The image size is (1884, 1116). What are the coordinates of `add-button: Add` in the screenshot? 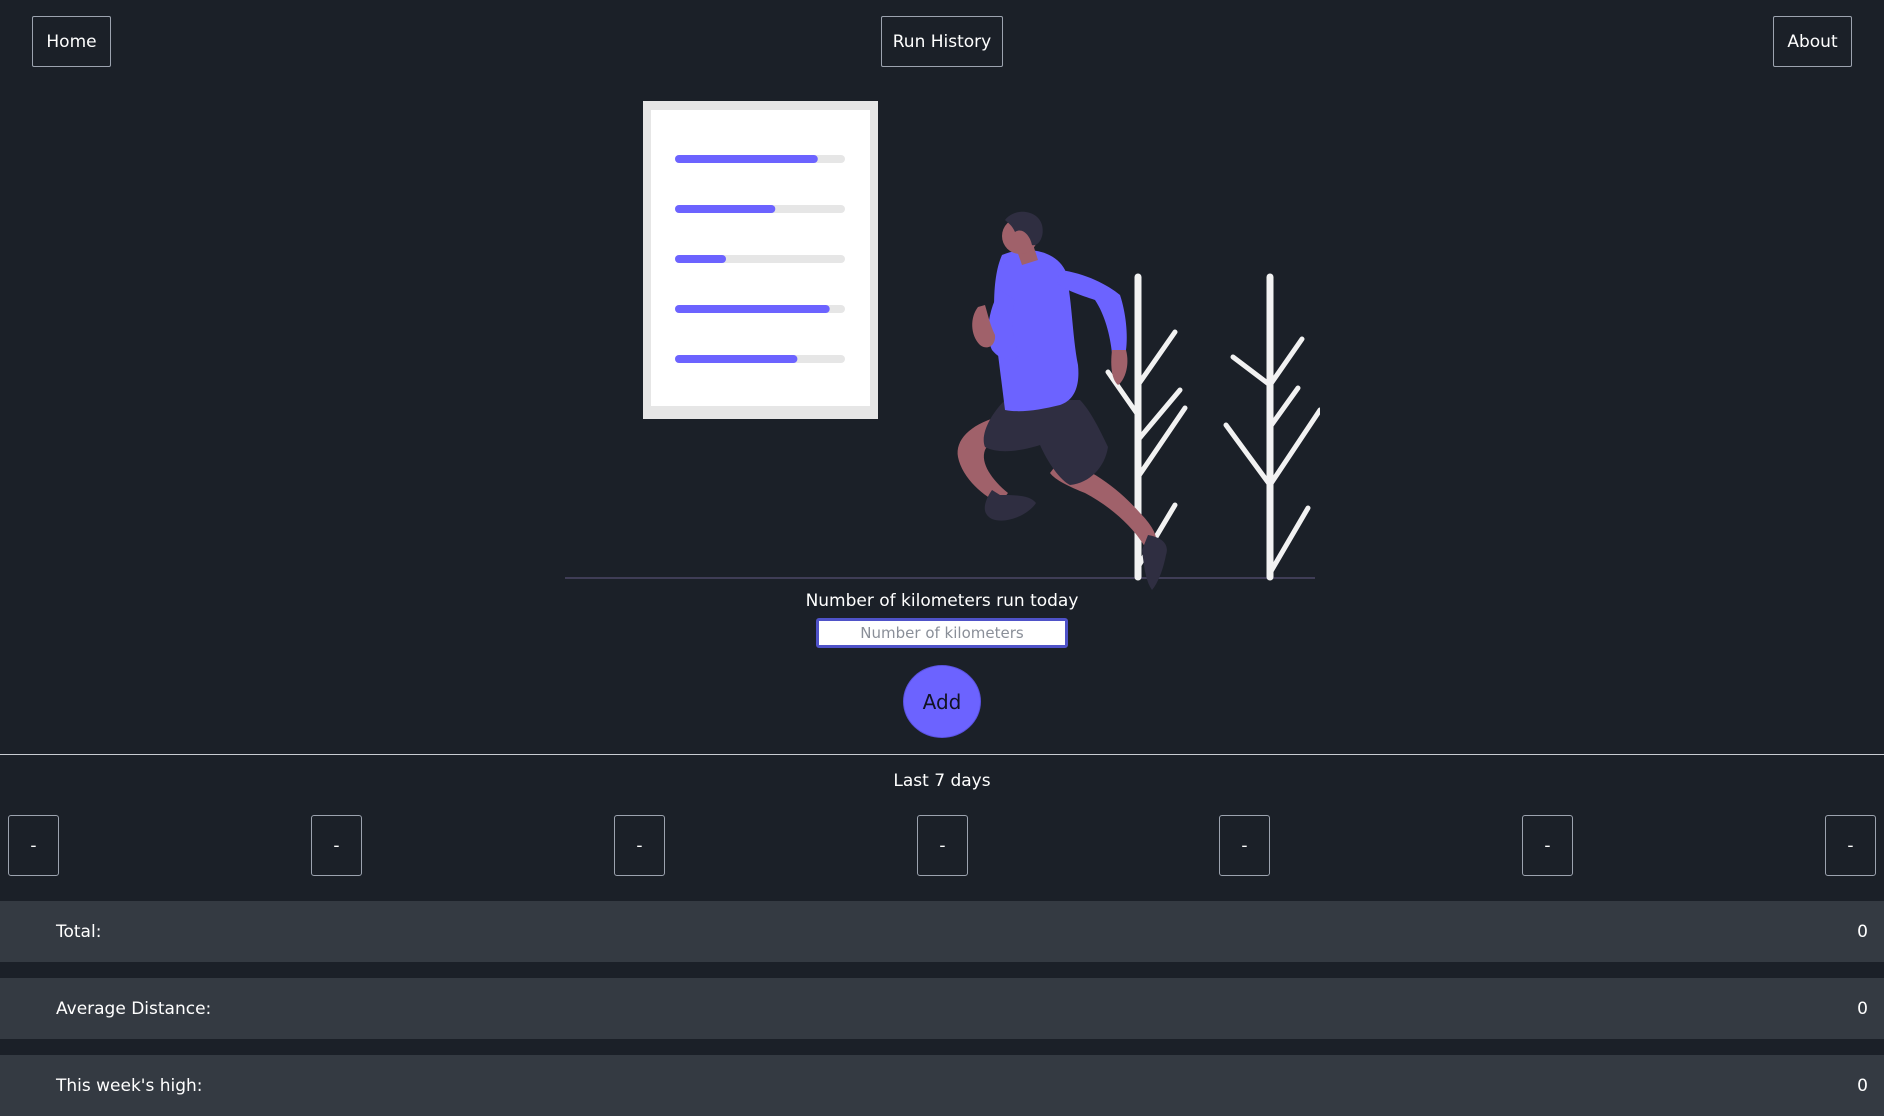 It's located at (942, 701).